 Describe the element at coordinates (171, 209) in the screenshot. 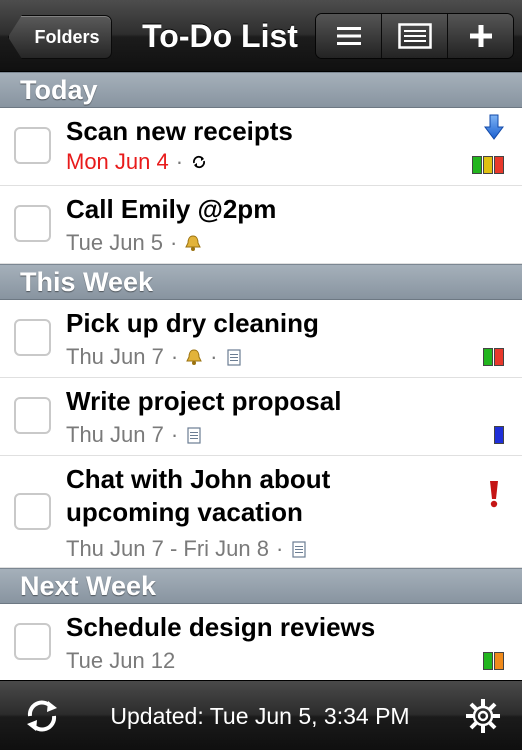

I see `task-title: Call Emily @2pm` at that location.